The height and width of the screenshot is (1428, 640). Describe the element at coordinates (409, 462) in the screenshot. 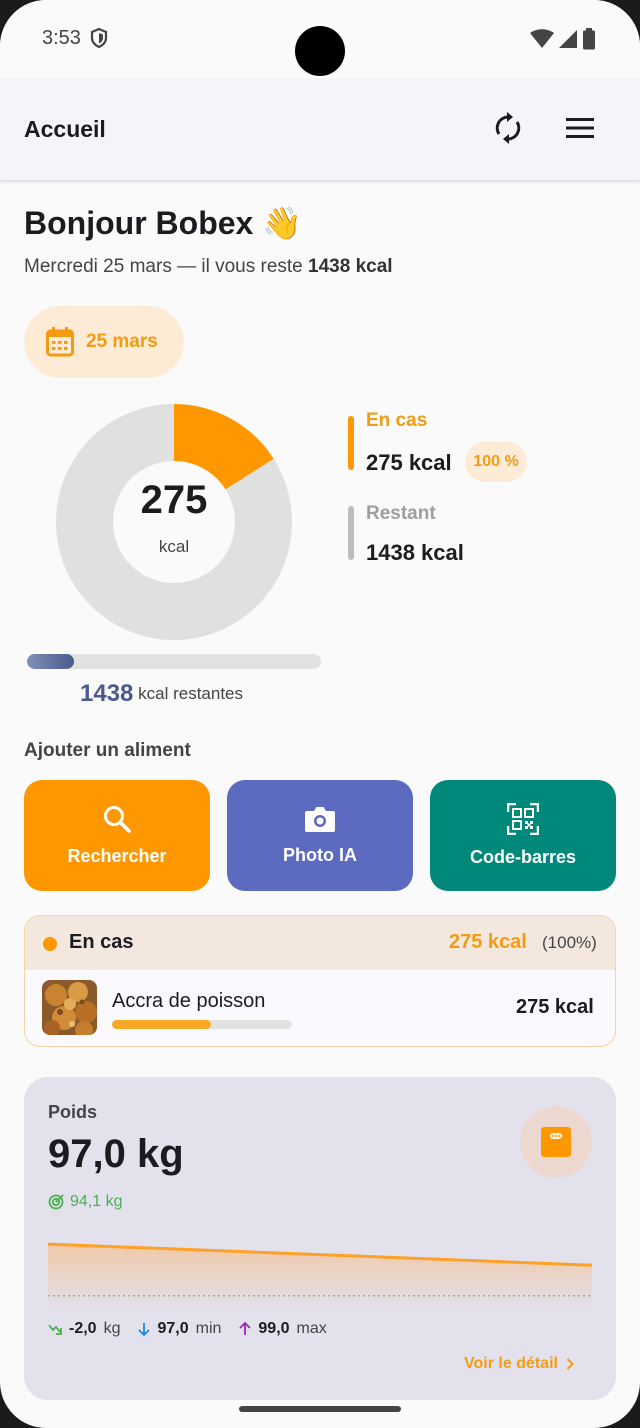

I see `legend-value-snack: 275 kcal` at that location.